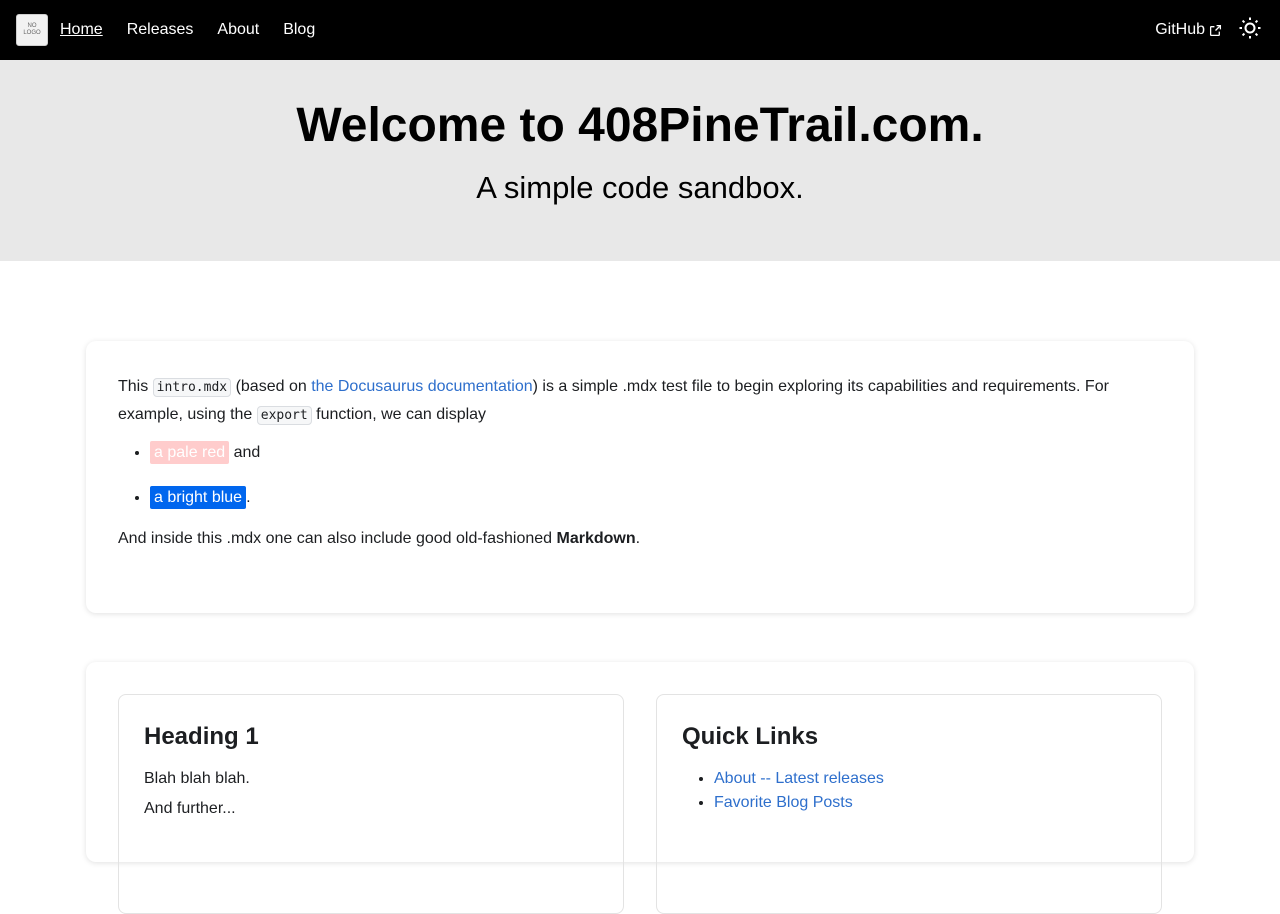 The image size is (1280, 914). What do you see at coordinates (271, 386) in the screenshot?
I see `intro-text: (based on` at bounding box center [271, 386].